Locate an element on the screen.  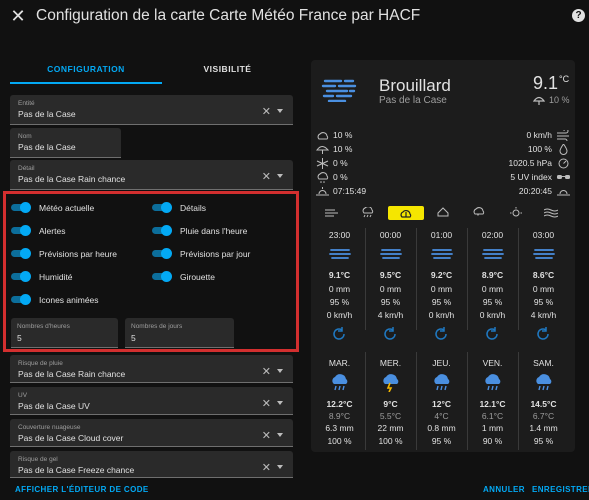
toggle-meteo-actuelle: Météo actuelle is located at coordinates (51, 207).